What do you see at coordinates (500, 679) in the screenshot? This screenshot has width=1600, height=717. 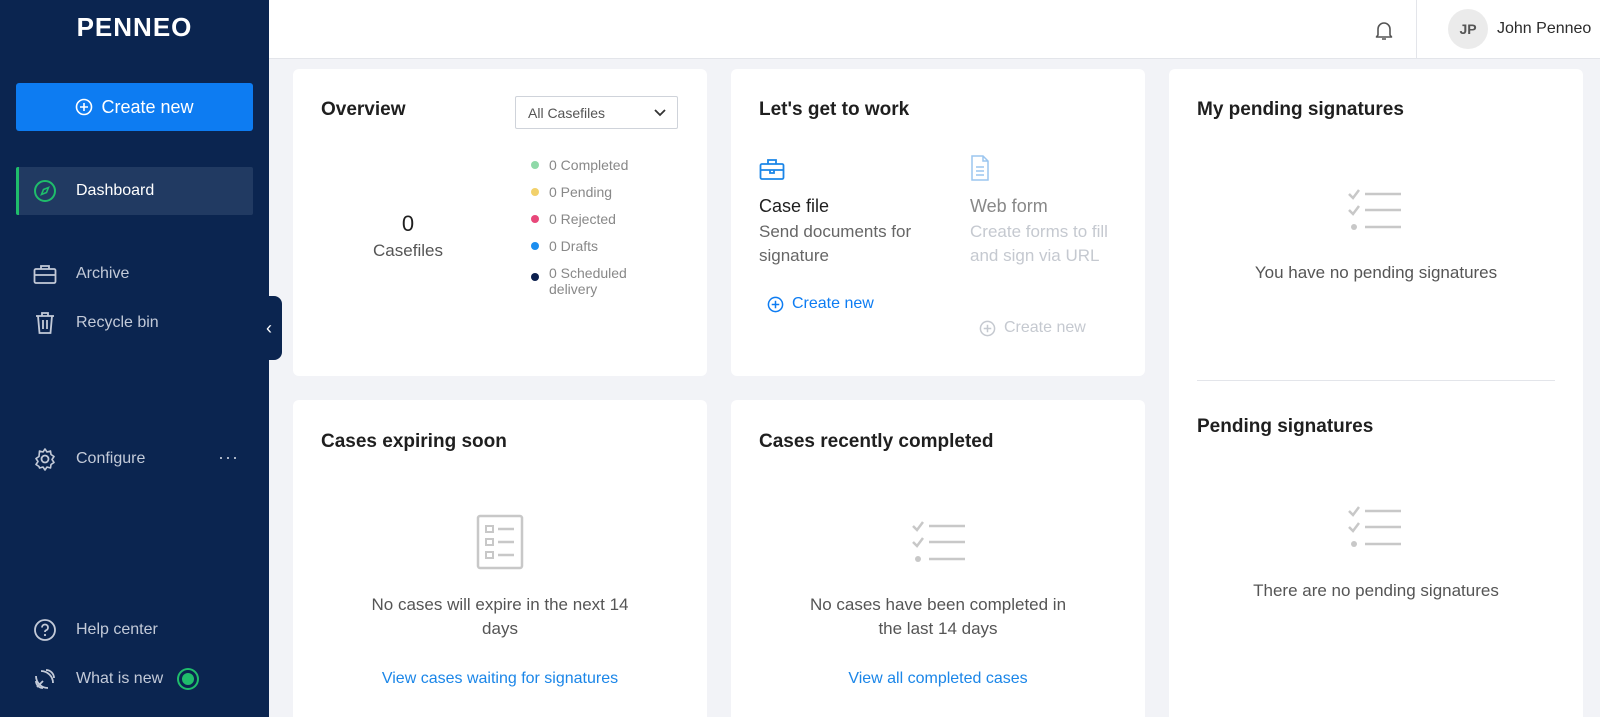 I see `view-waiting-cases-link: View cases waiting for signatures` at bounding box center [500, 679].